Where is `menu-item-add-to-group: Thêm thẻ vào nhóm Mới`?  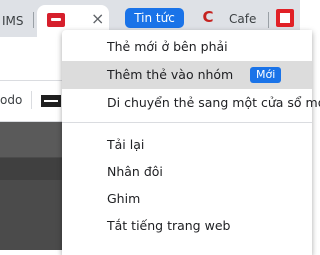 menu-item-add-to-group: Thêm thẻ vào nhóm Mới is located at coordinates (187, 75).